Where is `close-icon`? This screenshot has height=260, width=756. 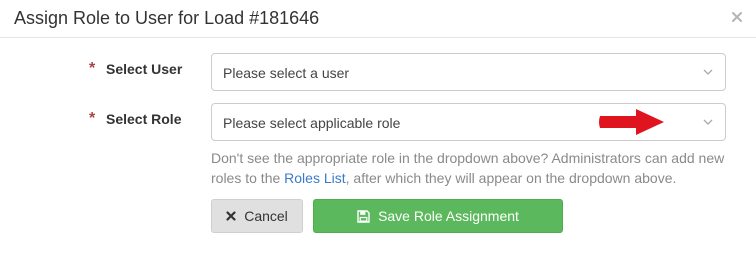
close-icon is located at coordinates (737, 17).